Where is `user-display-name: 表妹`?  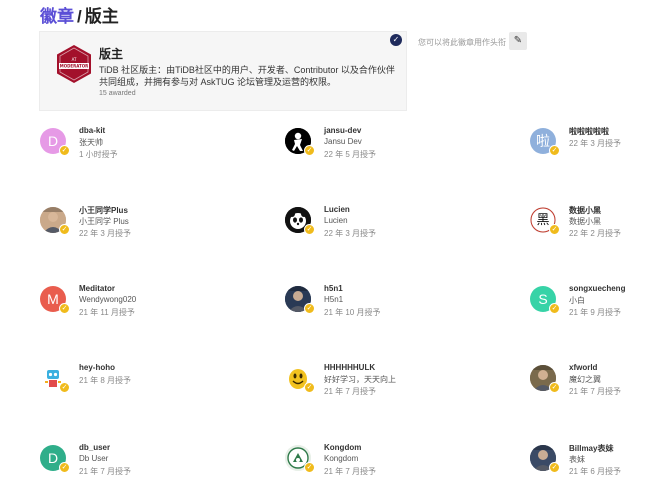
user-display-name: 表妹 is located at coordinates (577, 459).